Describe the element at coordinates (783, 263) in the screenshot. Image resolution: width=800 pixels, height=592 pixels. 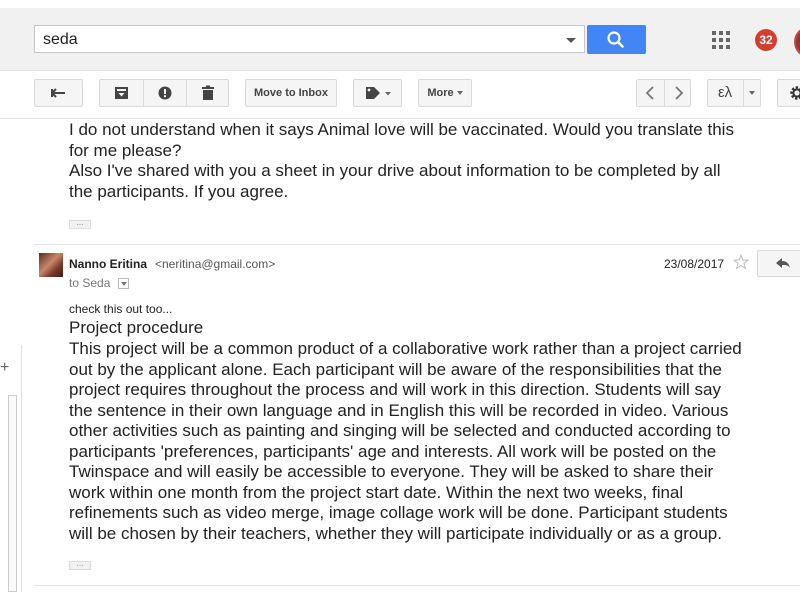
I see `reply-icon` at that location.